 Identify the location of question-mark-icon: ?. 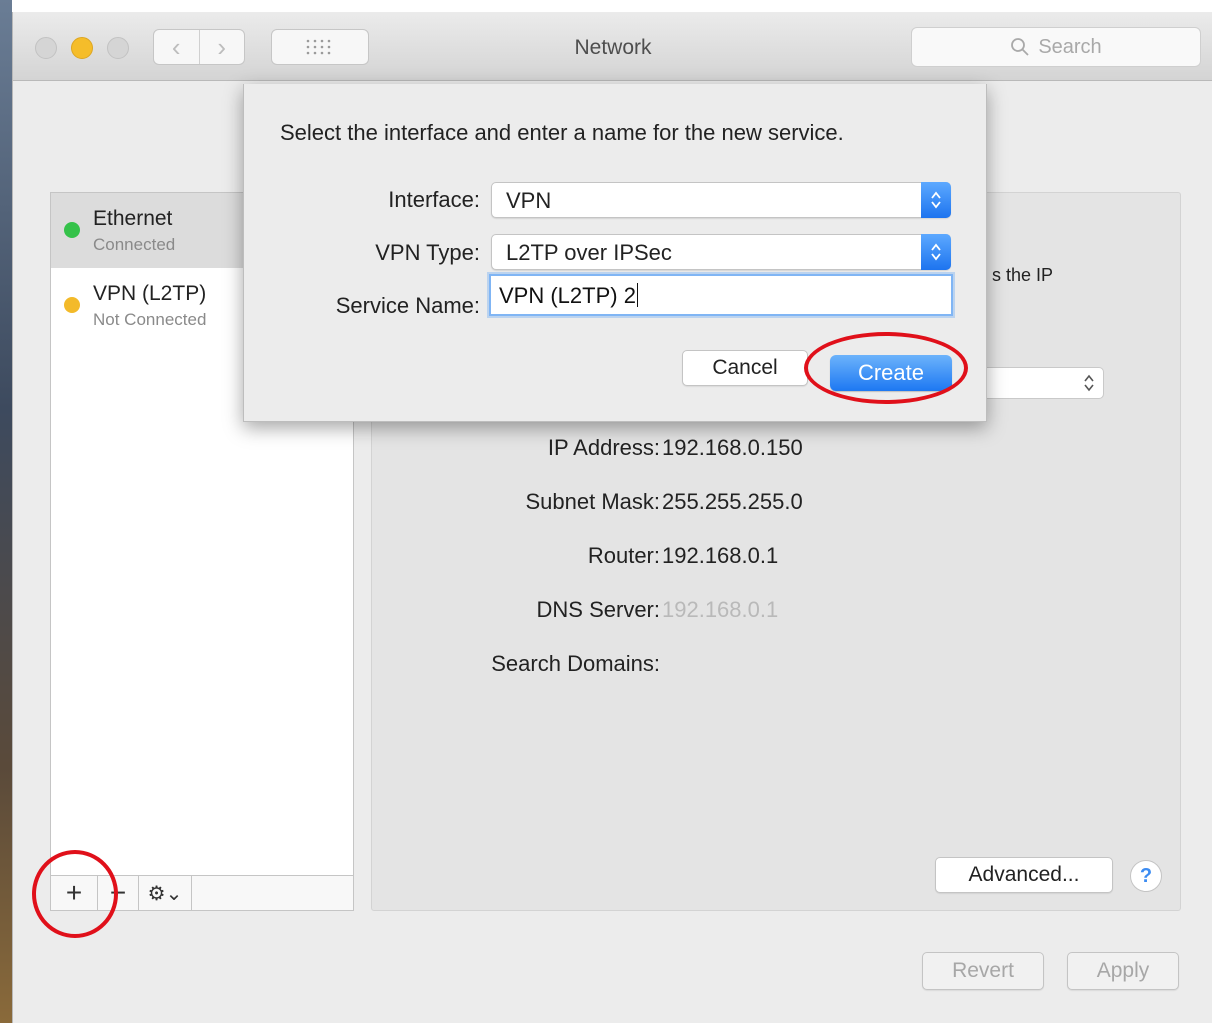
(1146, 875).